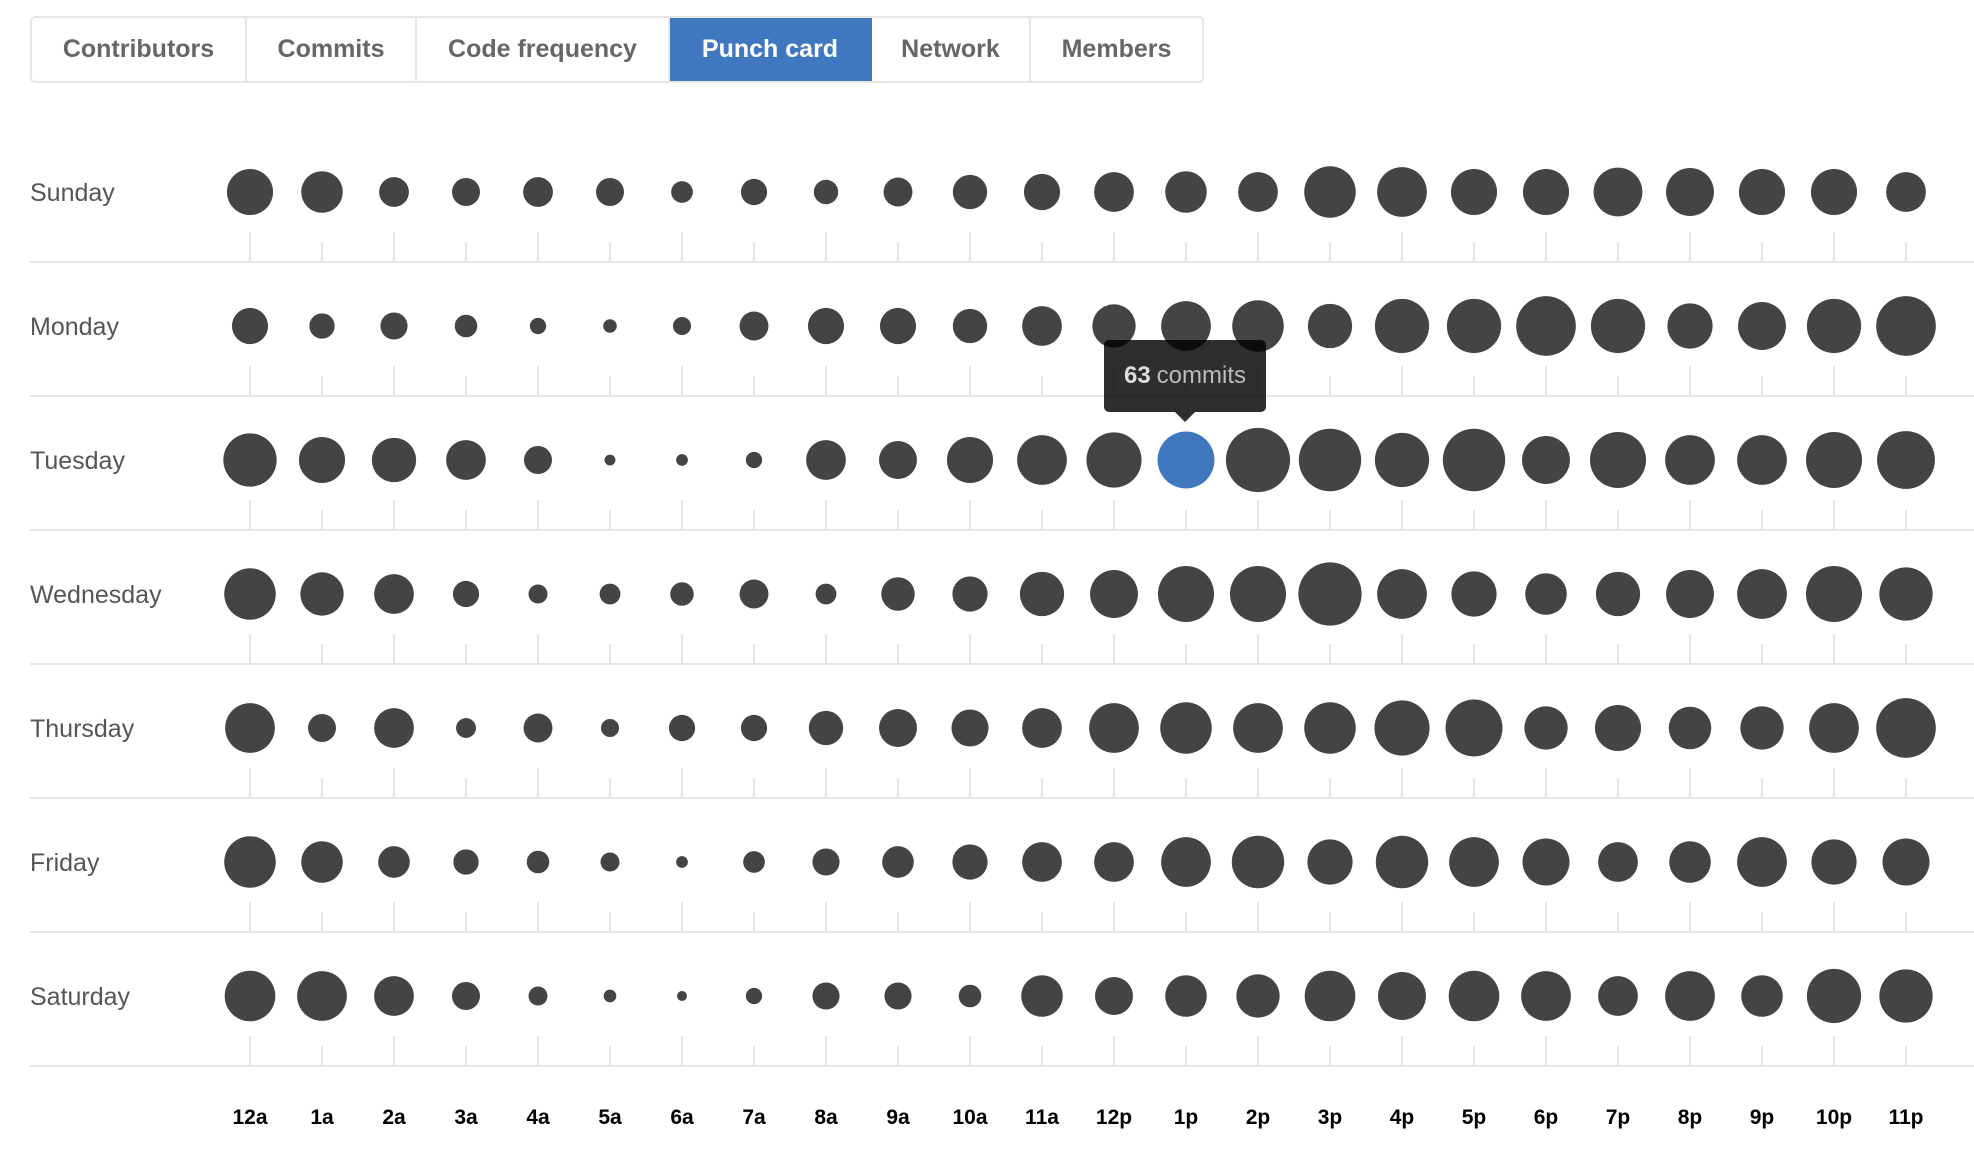  What do you see at coordinates (394, 192) in the screenshot?
I see `punch-dot: 33 commits` at bounding box center [394, 192].